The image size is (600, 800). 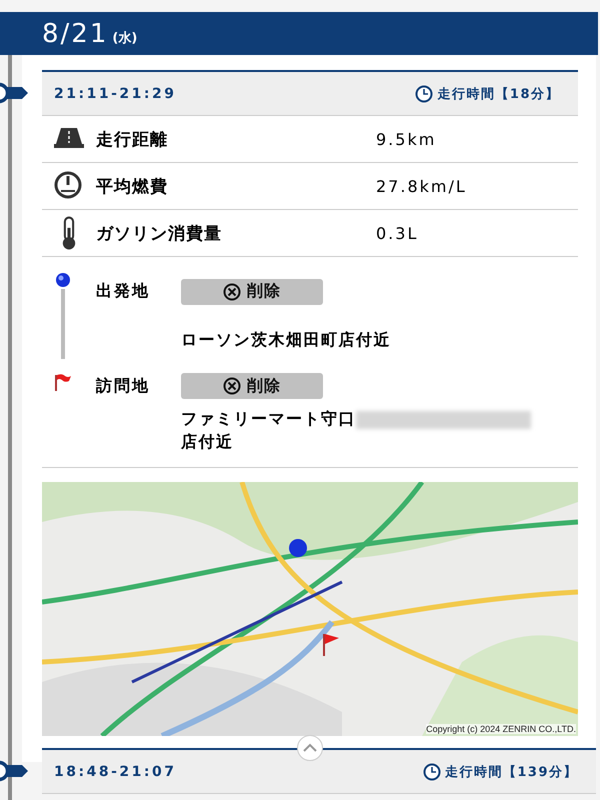 I want to click on stat-label: 走行距離, so click(x=132, y=139).